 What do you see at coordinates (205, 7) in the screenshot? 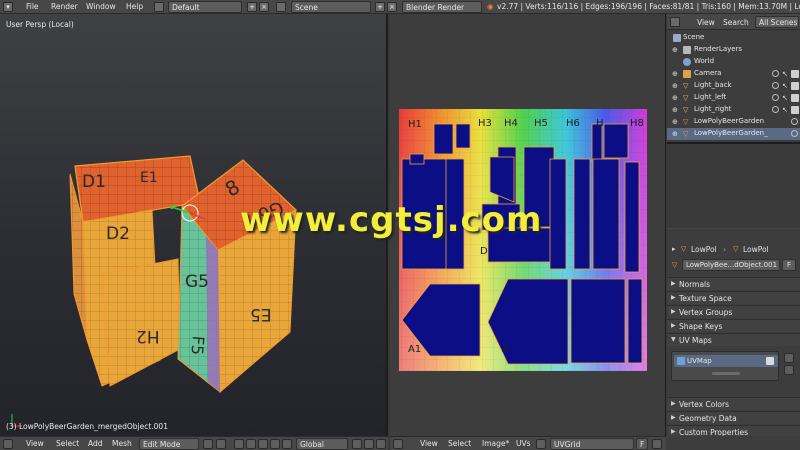
I see `layout-selector: Default` at bounding box center [205, 7].